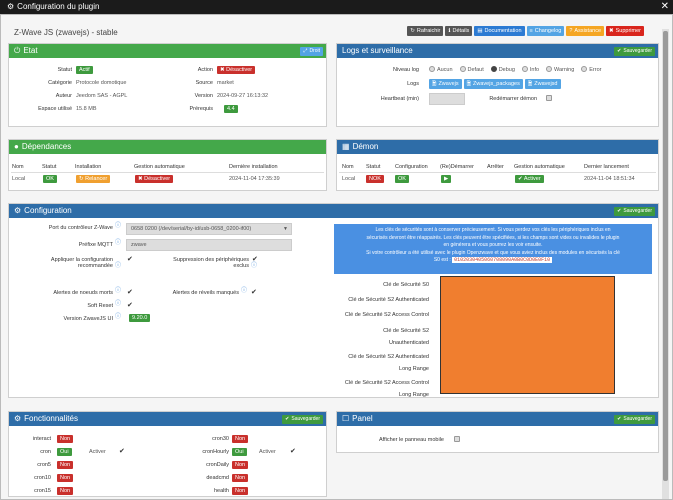  I want to click on log-zwavejs-packages-button: 🗎 Zwavejs_packages, so click(493, 84).